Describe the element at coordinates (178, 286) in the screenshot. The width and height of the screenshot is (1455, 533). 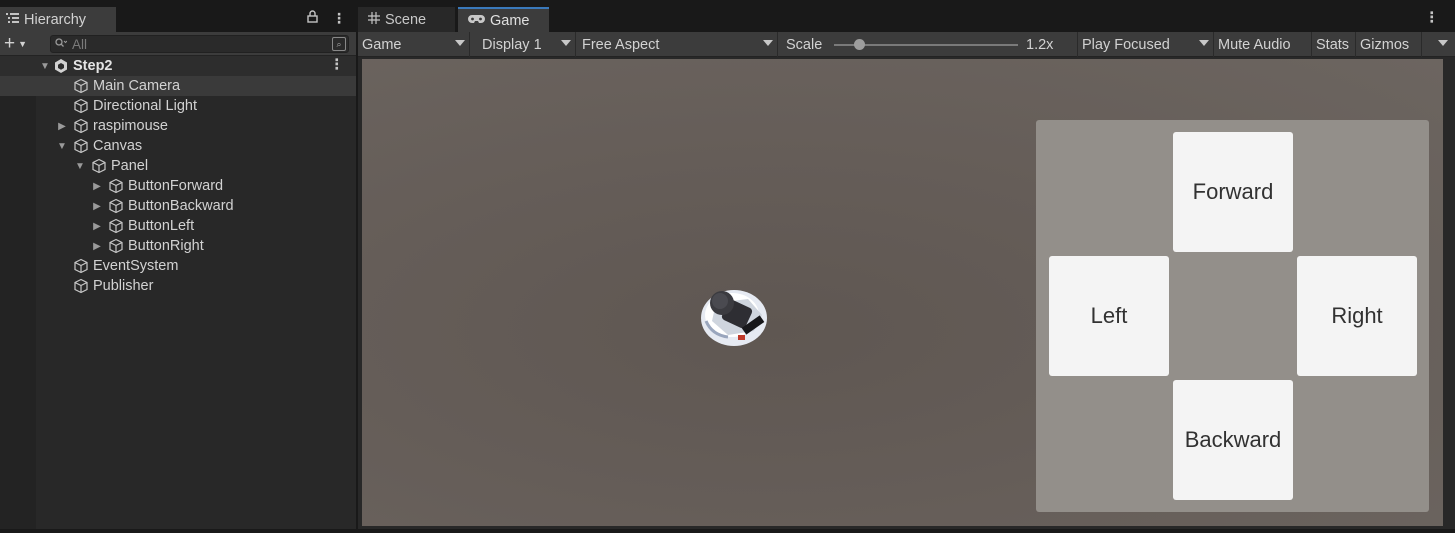
I see `hierarchy-item-publisher: Publisher` at that location.